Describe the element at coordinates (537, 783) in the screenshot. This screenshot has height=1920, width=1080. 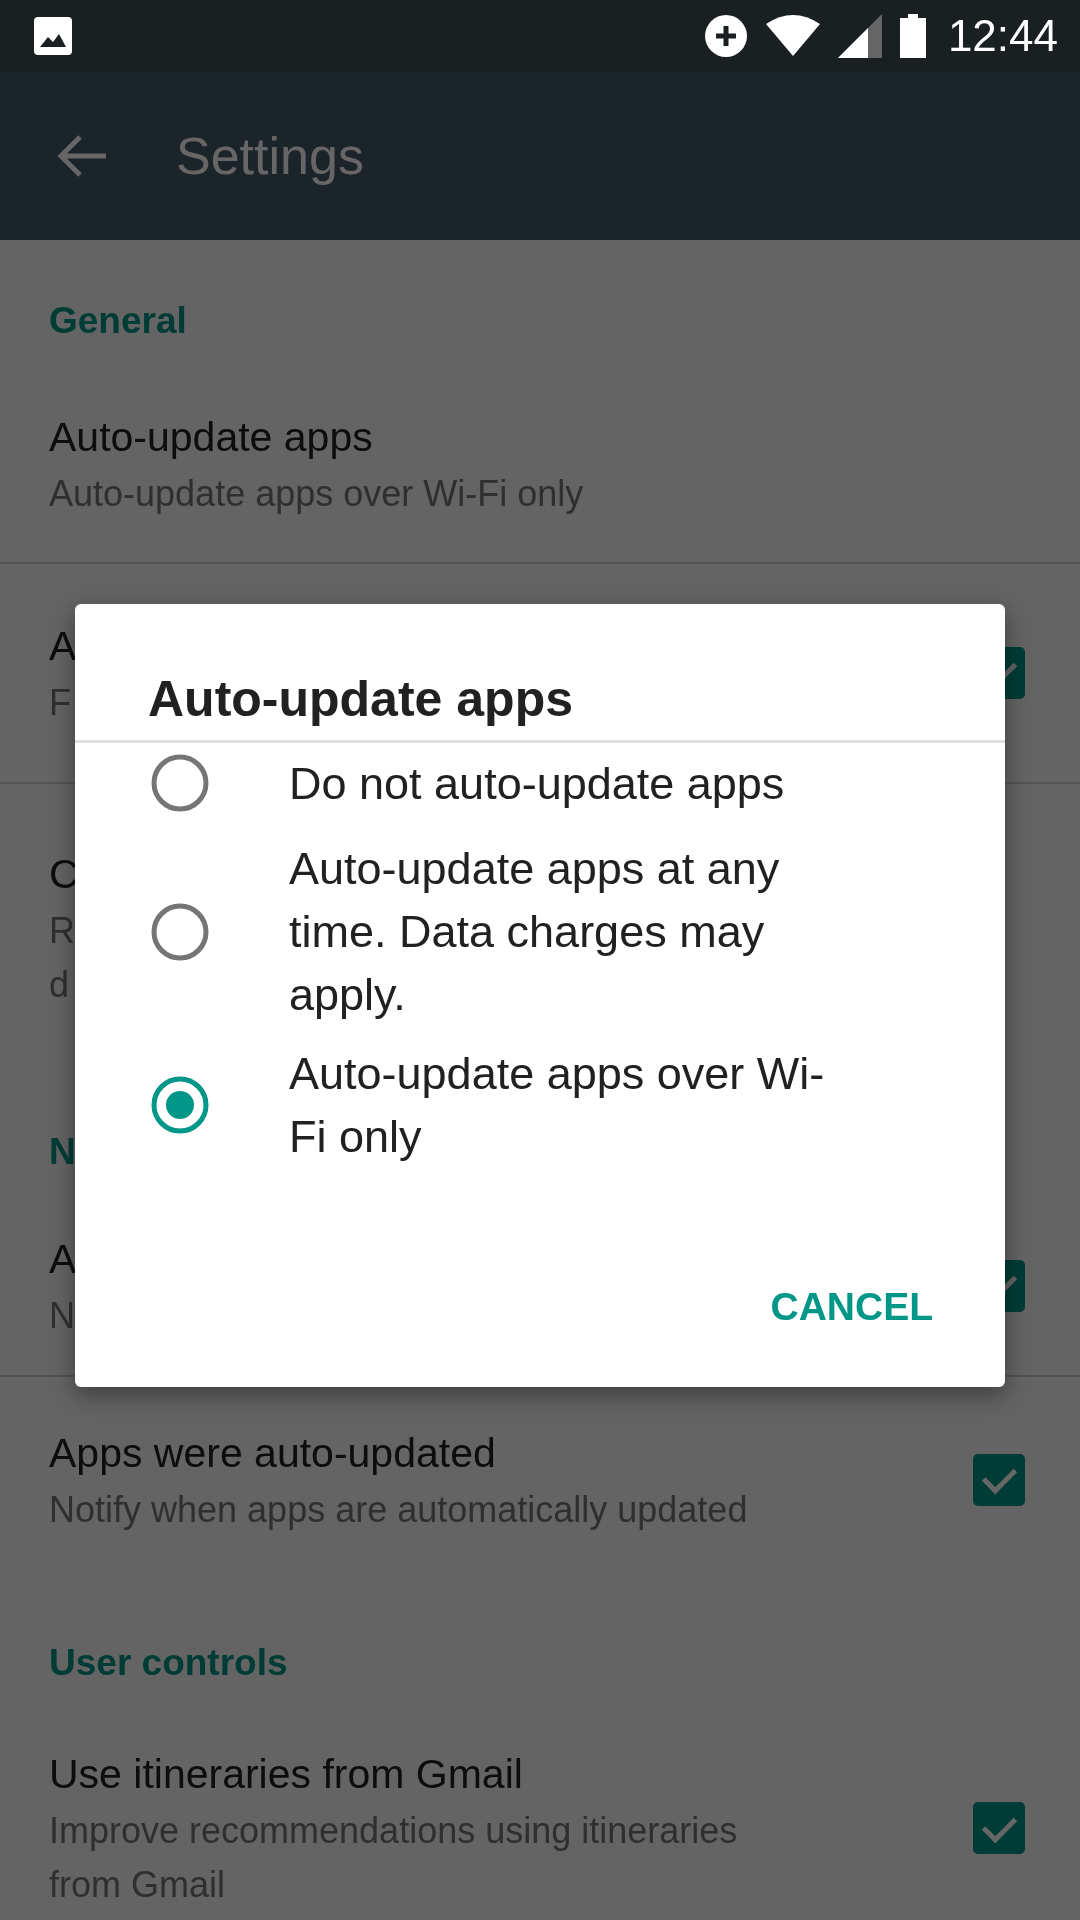
I see `option-label: Do not auto-update apps` at that location.